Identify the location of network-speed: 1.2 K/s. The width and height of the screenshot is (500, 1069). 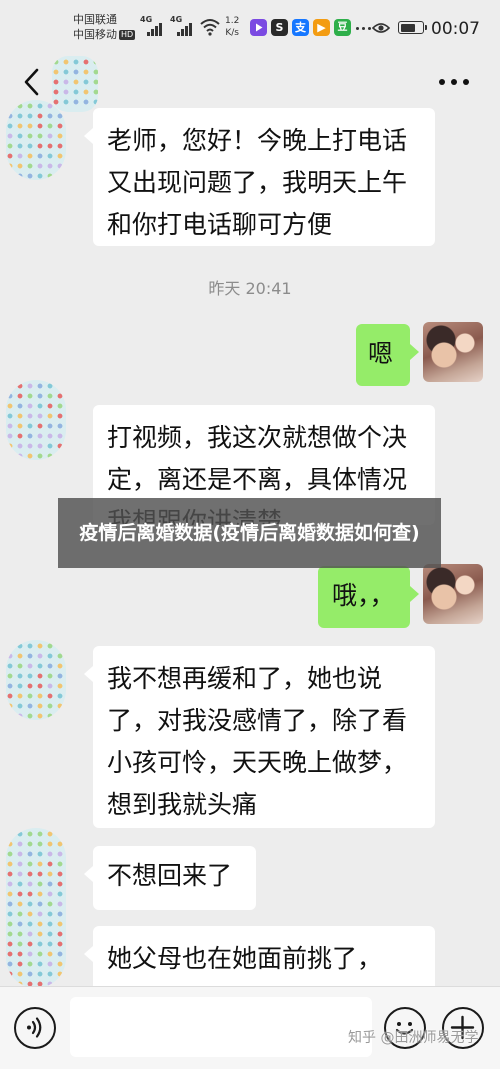
(232, 27).